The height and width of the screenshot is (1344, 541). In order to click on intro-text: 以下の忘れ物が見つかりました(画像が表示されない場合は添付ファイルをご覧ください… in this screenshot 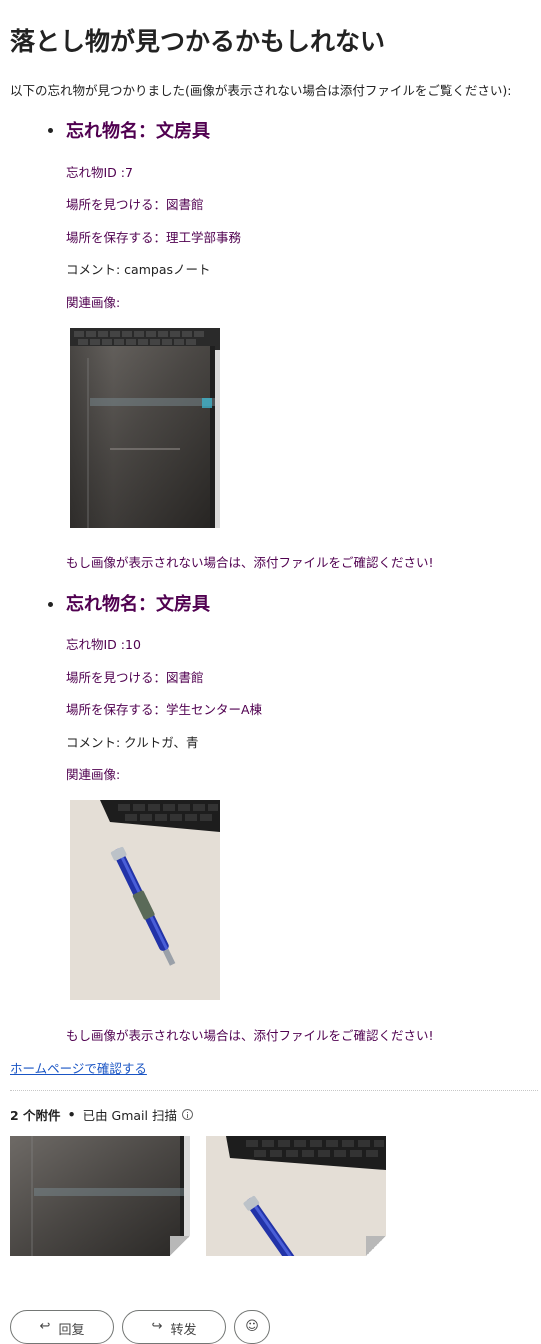, I will do `click(261, 90)`.